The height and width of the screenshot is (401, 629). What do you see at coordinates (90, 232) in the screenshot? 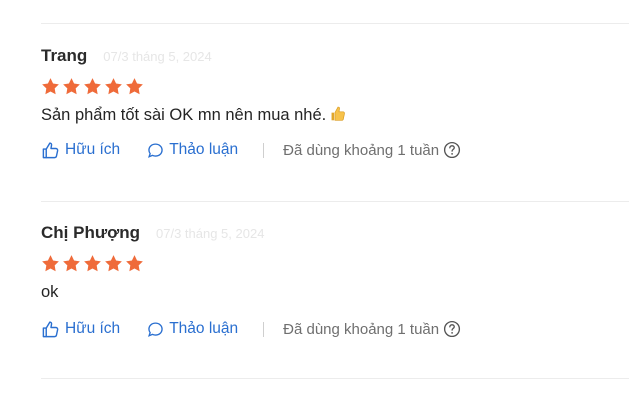
I see `review-author: Chị Phượng` at bounding box center [90, 232].